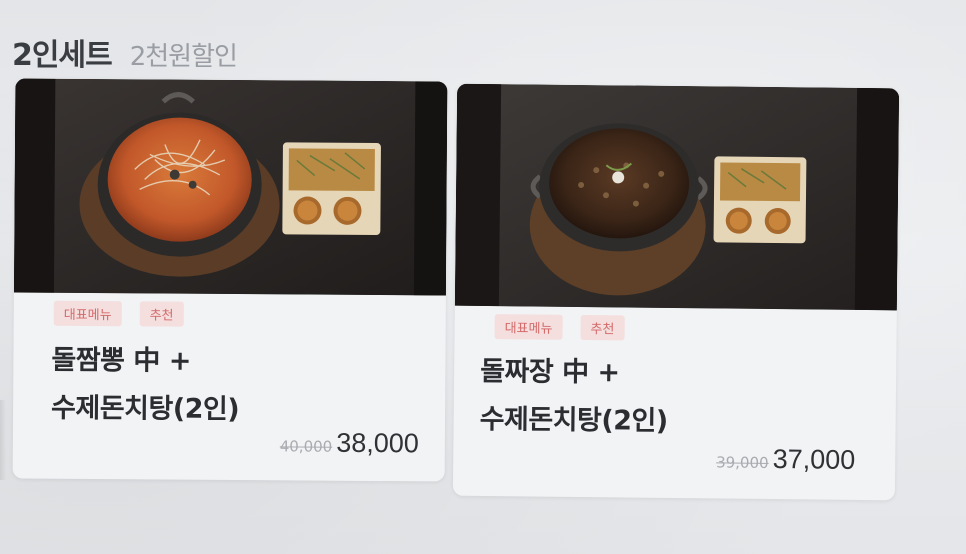 This screenshot has height=554, width=966. What do you see at coordinates (3, 440) in the screenshot?
I see `screen-edge-shadow` at bounding box center [3, 440].